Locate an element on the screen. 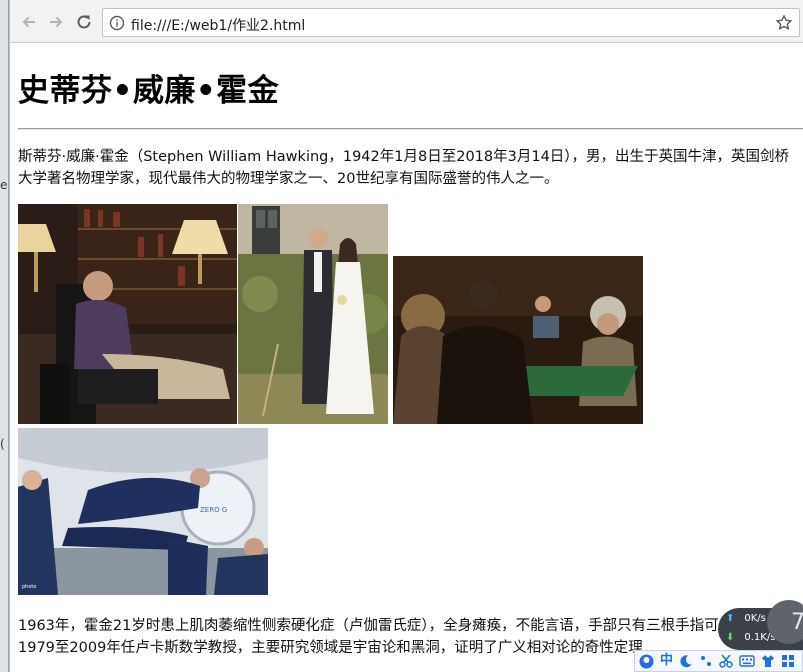 Image resolution: width=803 pixels, height=672 pixels. upload-speed: 0K/s is located at coordinates (755, 618).